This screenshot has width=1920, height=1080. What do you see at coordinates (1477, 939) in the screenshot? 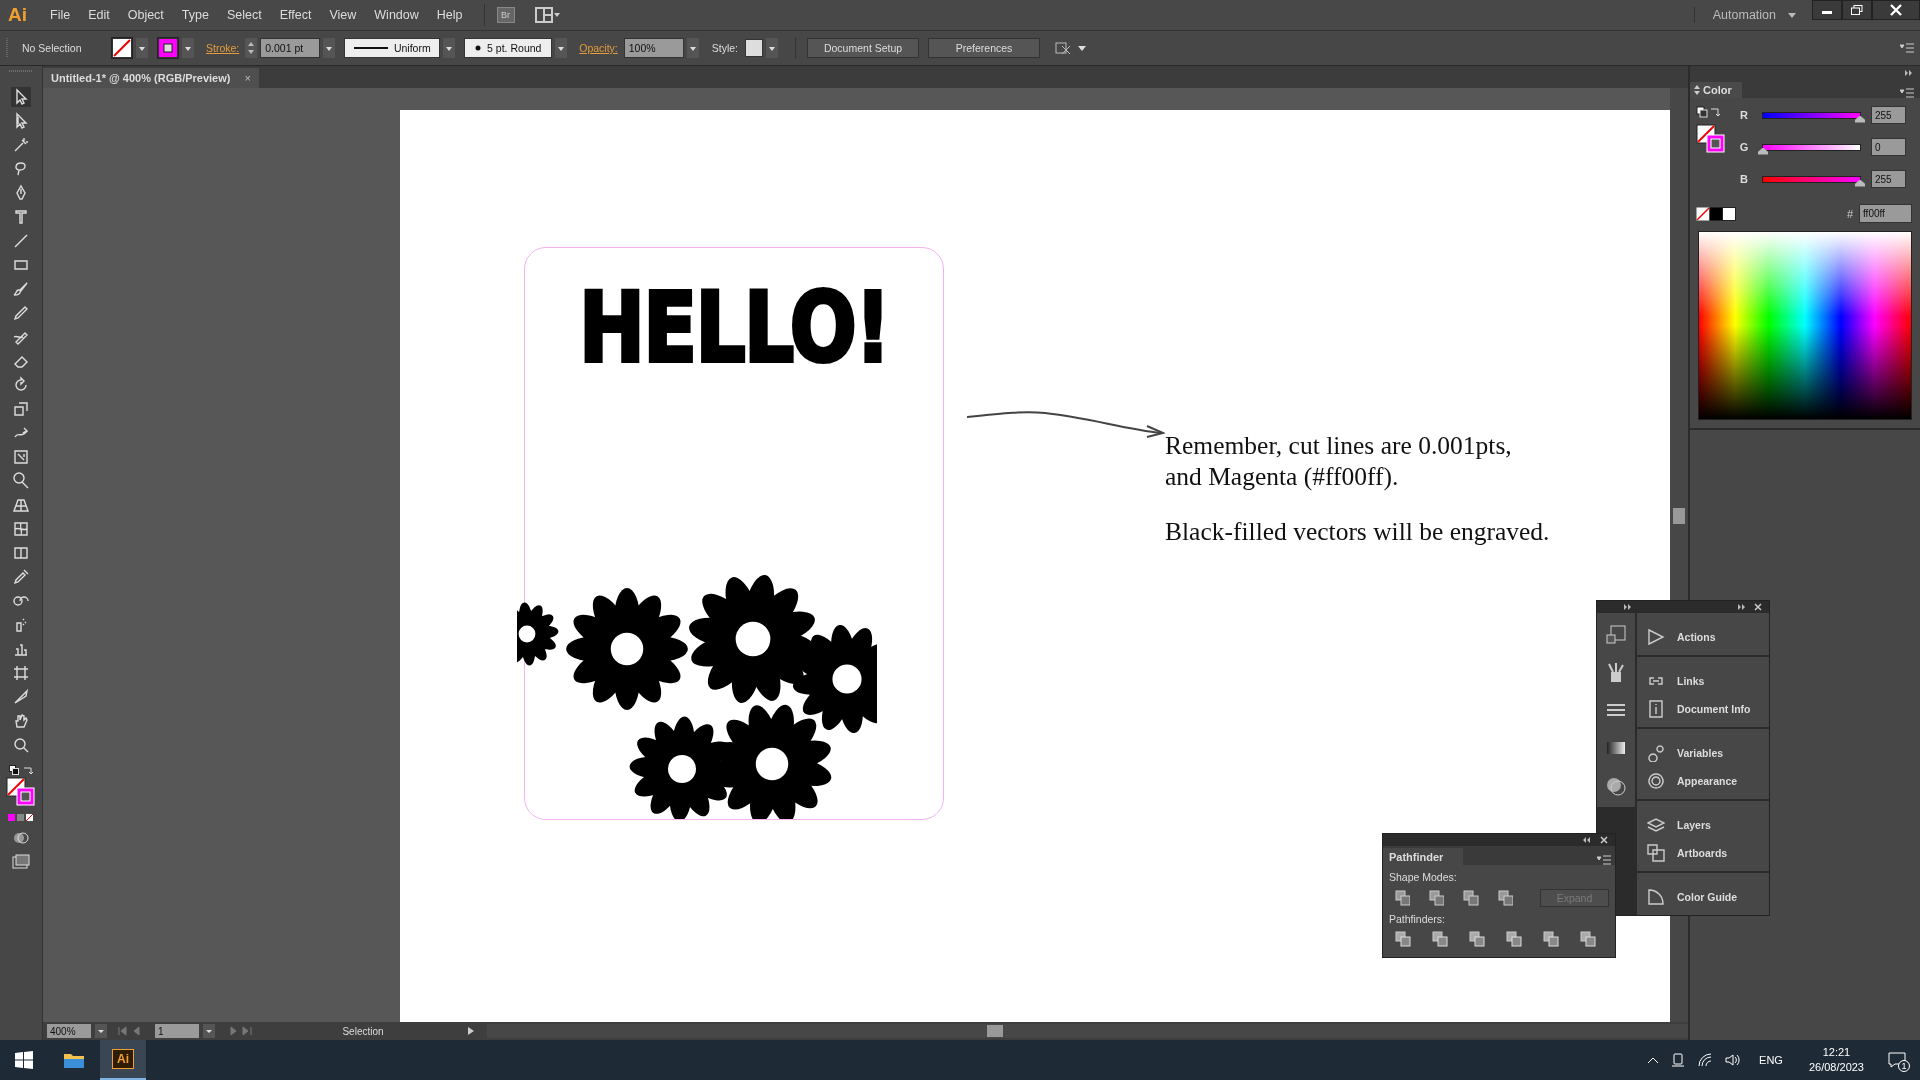
I see `merge-icon` at bounding box center [1477, 939].